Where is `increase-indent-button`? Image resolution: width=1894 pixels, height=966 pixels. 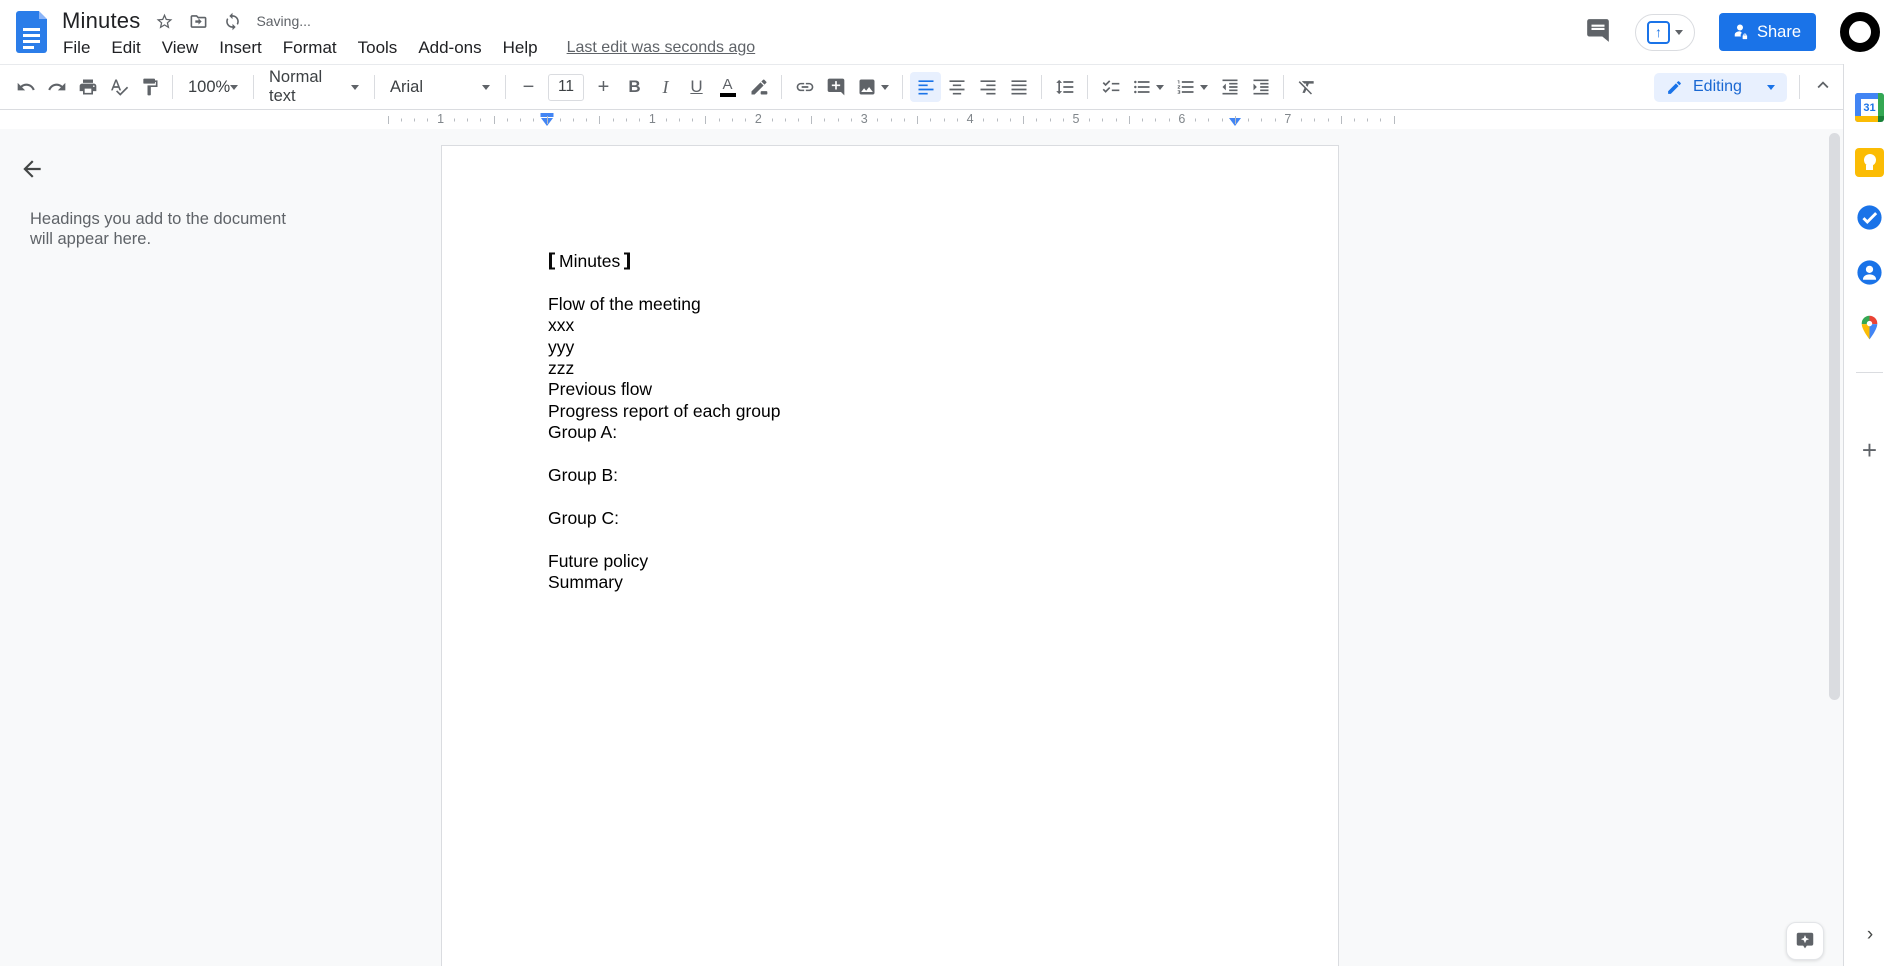 increase-indent-button is located at coordinates (1260, 87).